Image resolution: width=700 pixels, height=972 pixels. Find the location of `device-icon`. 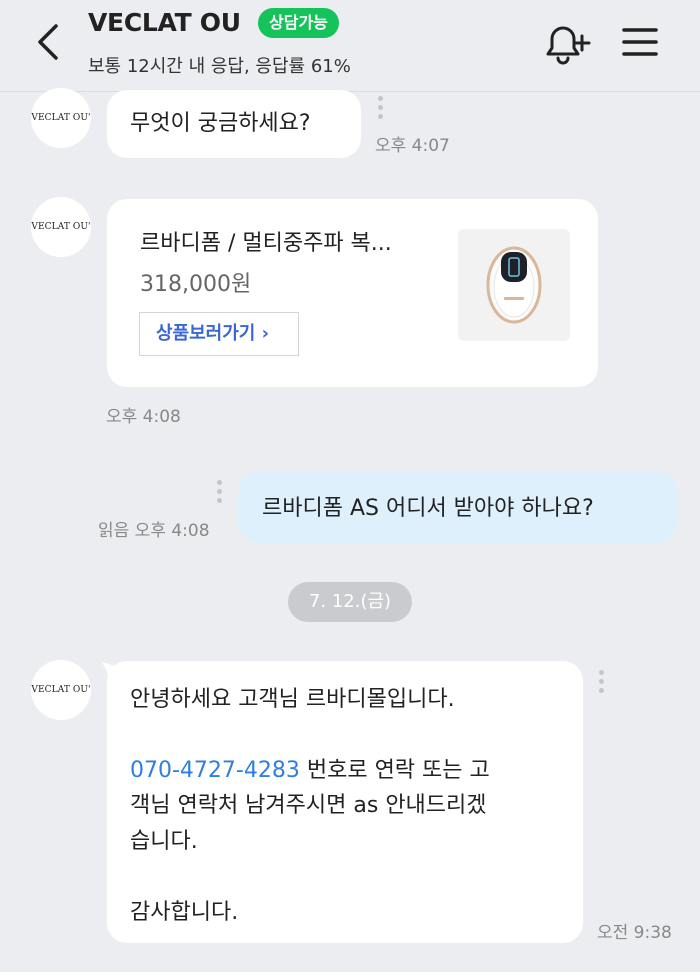

device-icon is located at coordinates (514, 285).